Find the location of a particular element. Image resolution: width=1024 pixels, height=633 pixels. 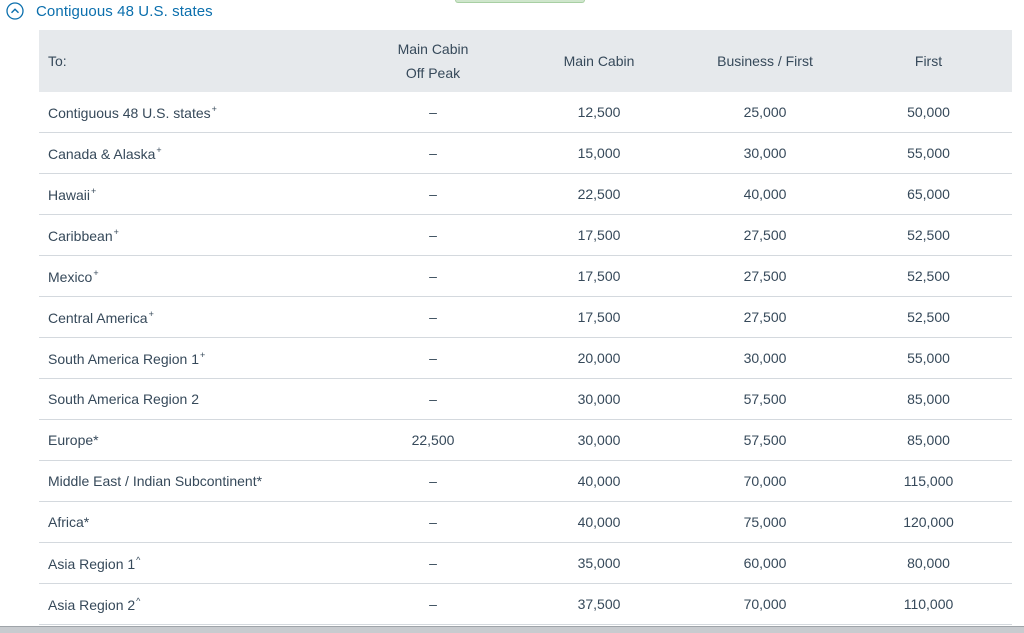

header-first: First is located at coordinates (928, 61).